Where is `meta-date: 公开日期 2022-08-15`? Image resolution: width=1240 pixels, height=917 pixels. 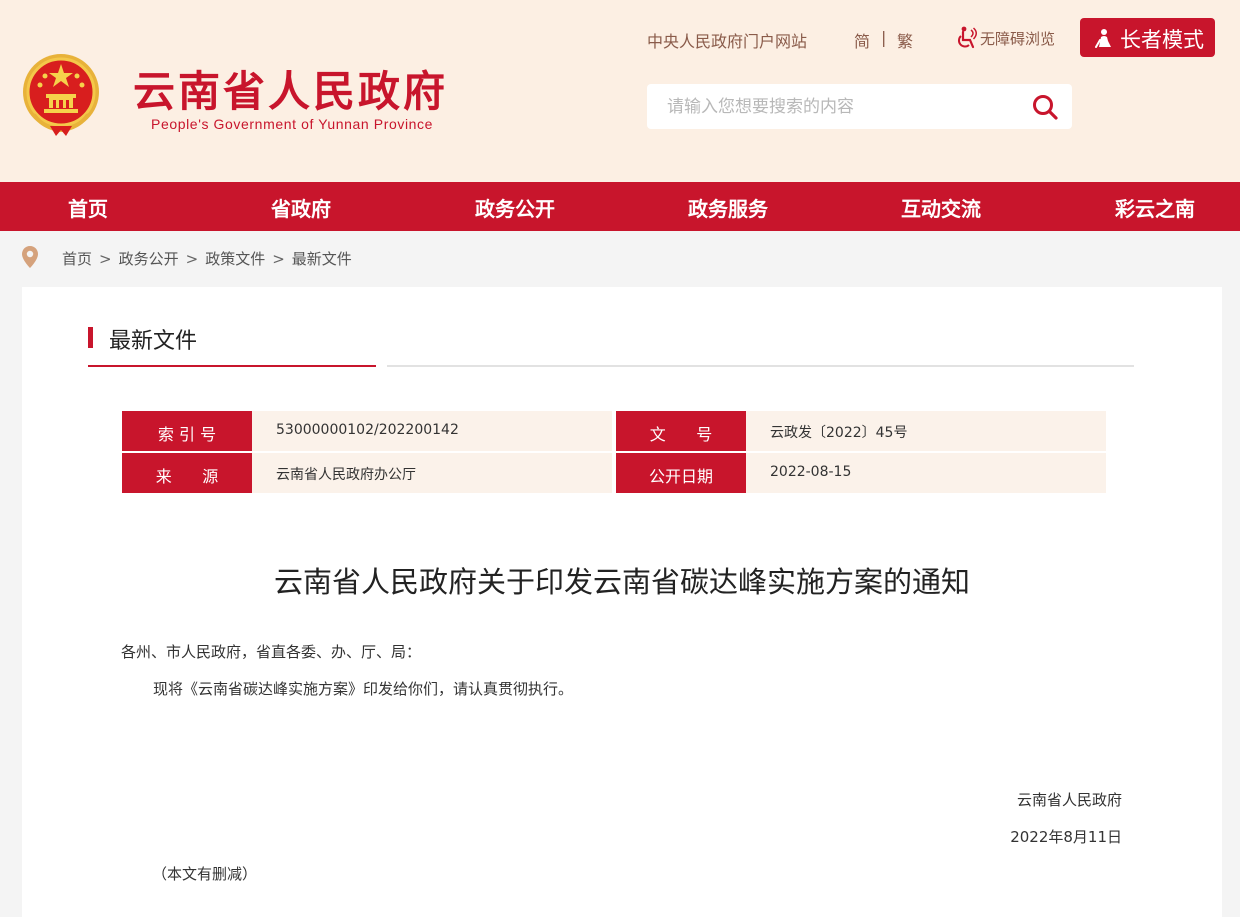 meta-date: 公开日期 2022-08-15 is located at coordinates (861, 473).